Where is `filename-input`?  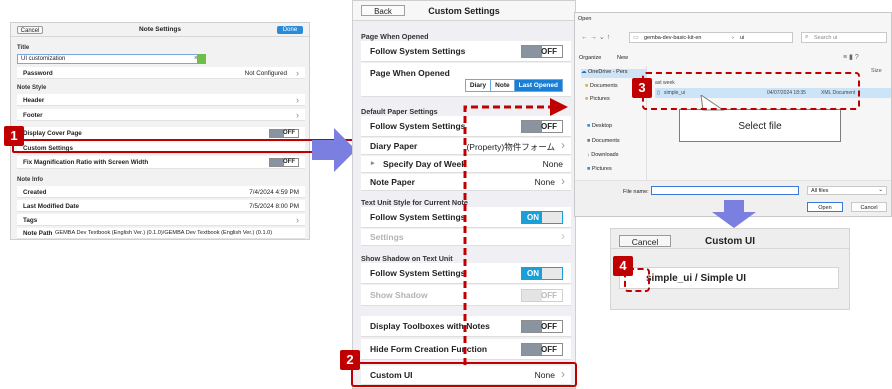
filename-input is located at coordinates (725, 190).